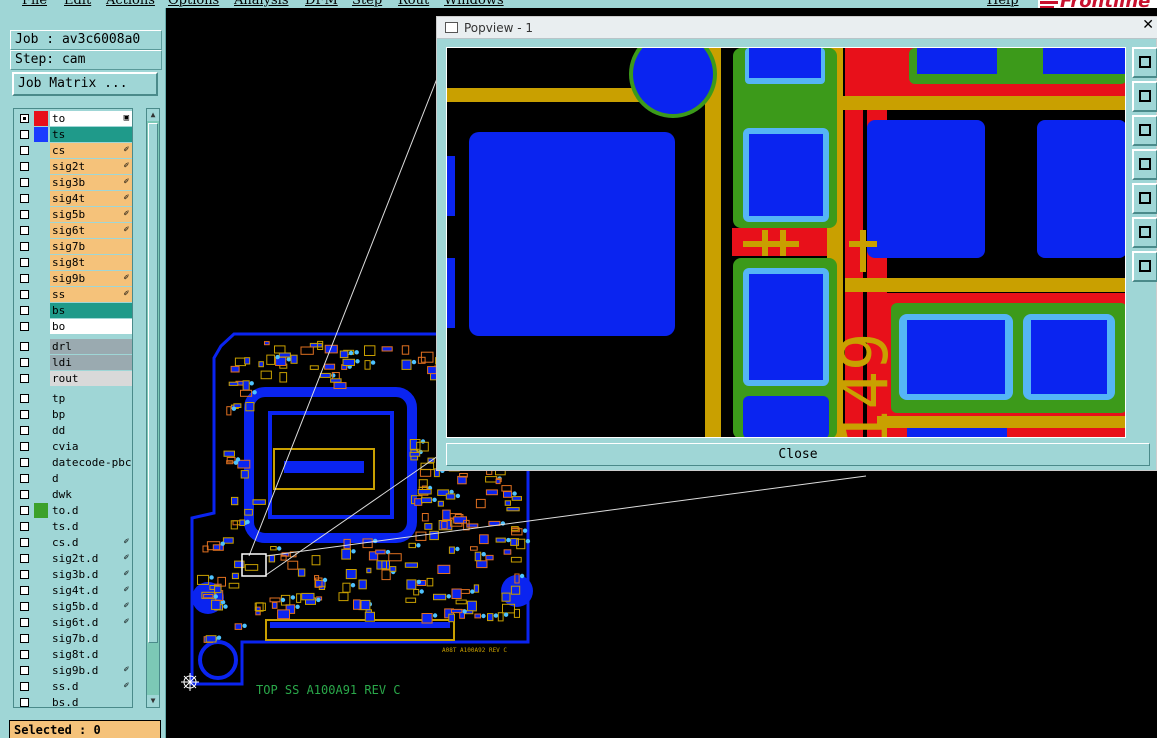 This screenshot has width=1157, height=738. I want to click on layer-row-ss.d: ss.d ✐, so click(74, 686).